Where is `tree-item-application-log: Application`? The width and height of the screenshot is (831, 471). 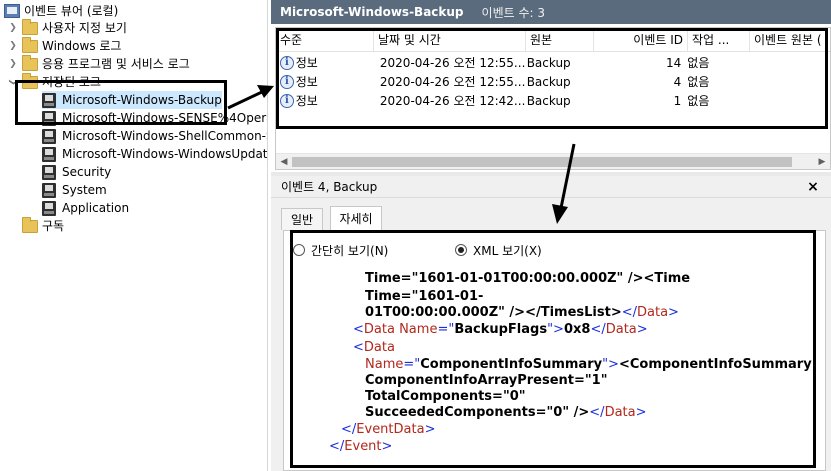 tree-item-application-log: Application is located at coordinates (85, 208).